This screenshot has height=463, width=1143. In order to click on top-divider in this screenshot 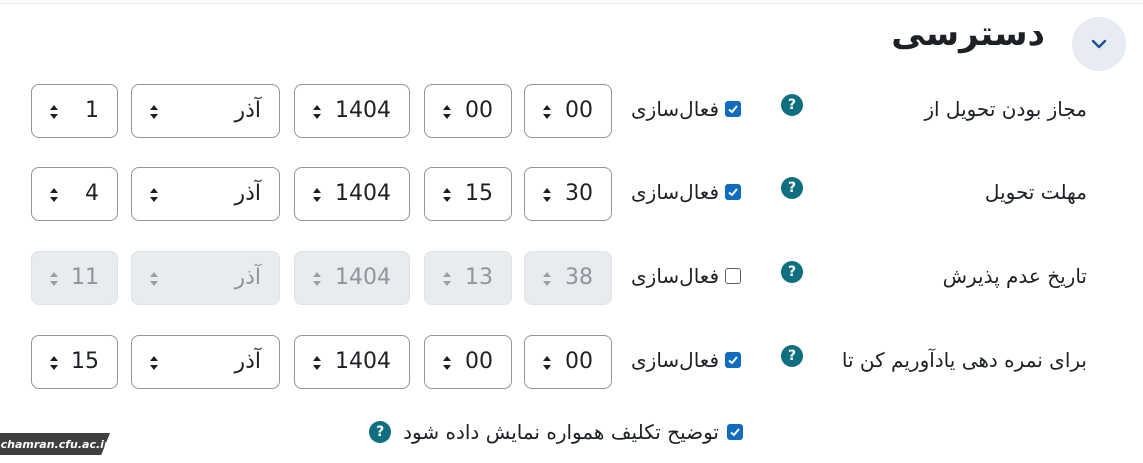, I will do `click(571, 3)`.